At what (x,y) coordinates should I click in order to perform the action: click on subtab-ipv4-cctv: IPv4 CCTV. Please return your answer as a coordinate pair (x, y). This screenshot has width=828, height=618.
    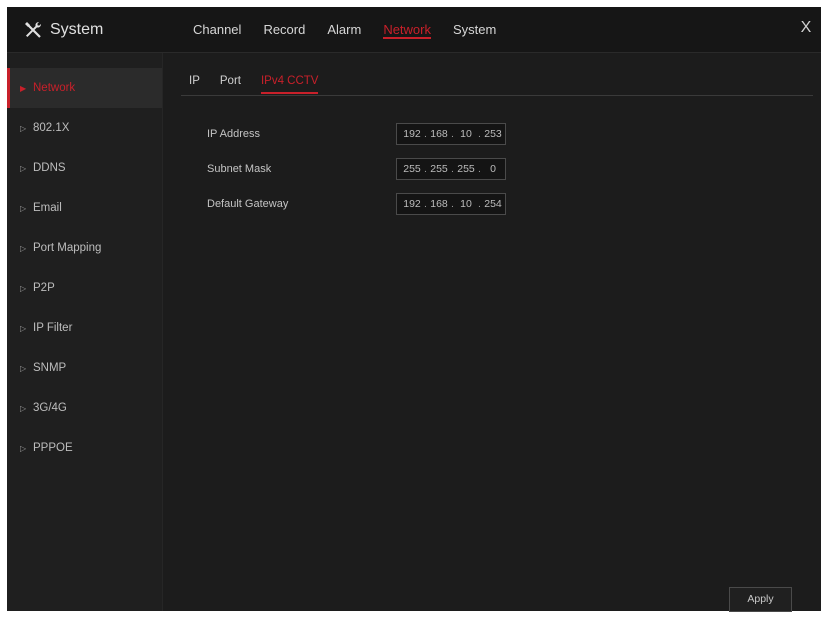
    Looking at the image, I should click on (290, 81).